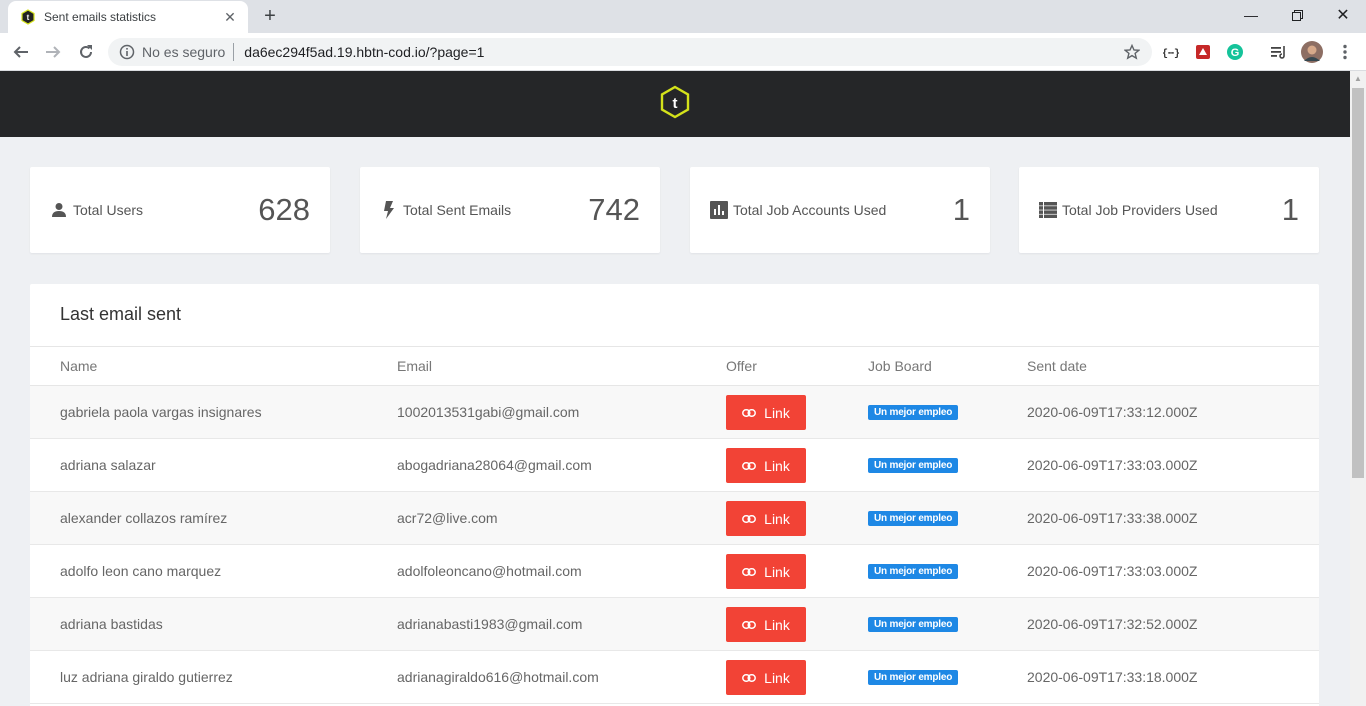 This screenshot has height=706, width=1366. What do you see at coordinates (1048, 210) in the screenshot?
I see `list-icon` at bounding box center [1048, 210].